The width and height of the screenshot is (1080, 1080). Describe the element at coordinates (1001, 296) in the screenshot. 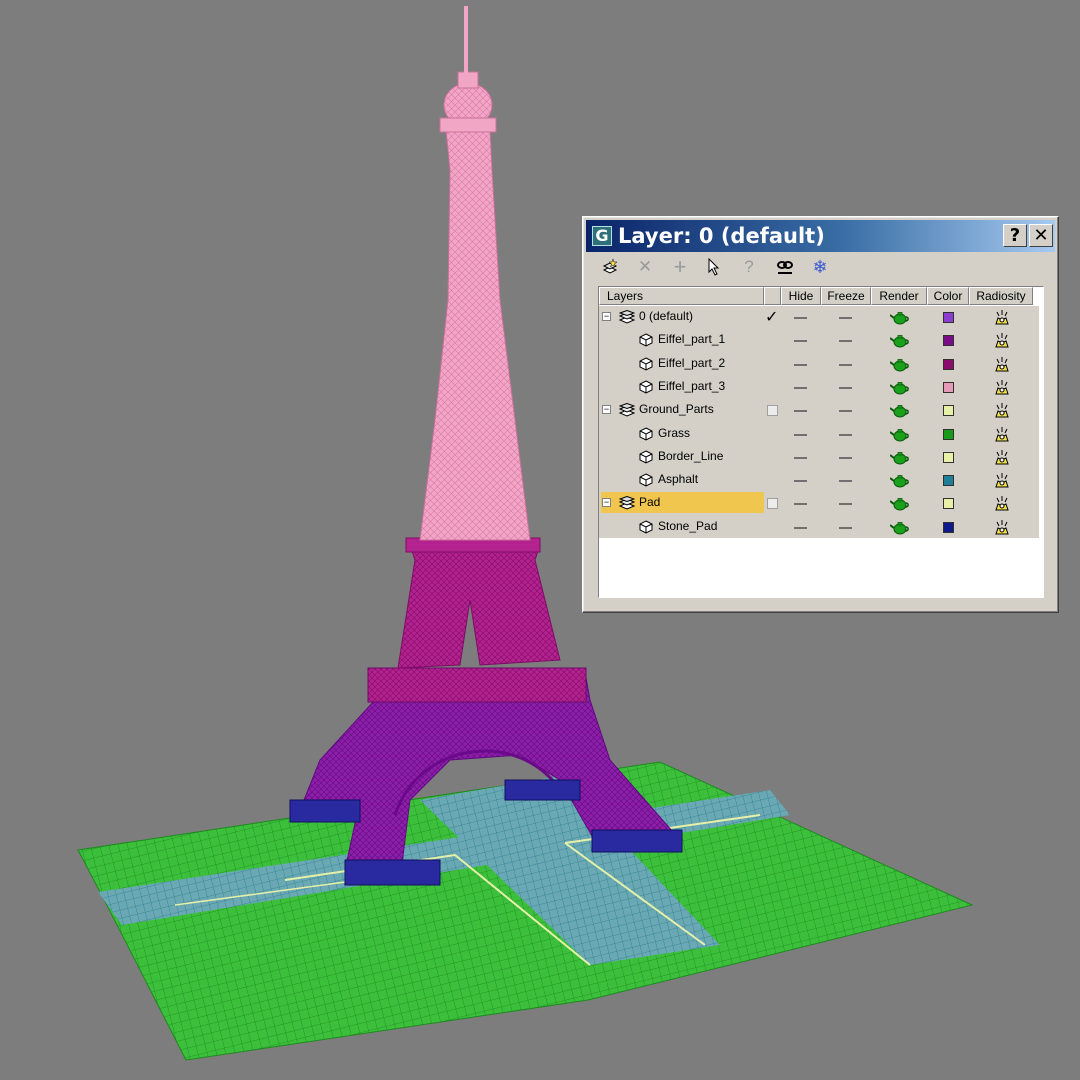

I see `column-header-radiosity: Radiosity` at that location.